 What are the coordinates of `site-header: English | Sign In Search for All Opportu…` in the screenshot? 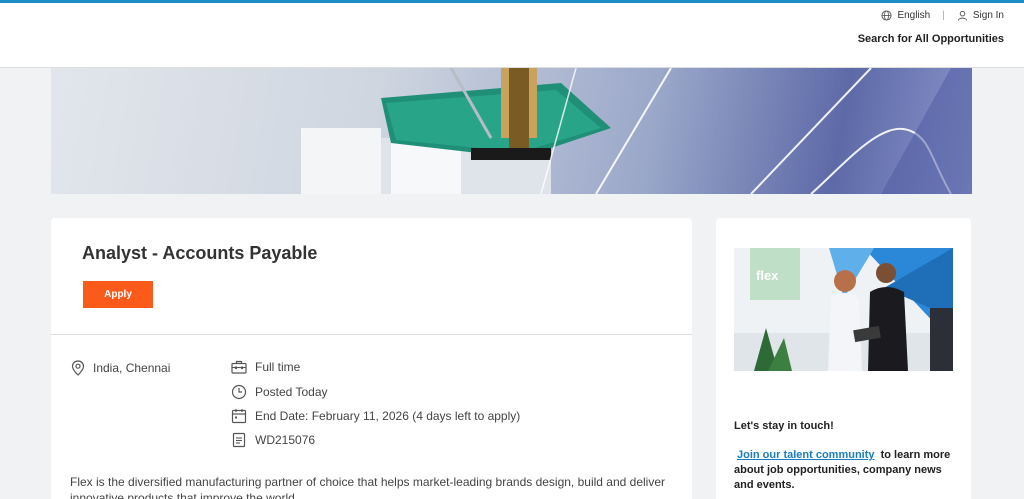 It's located at (512, 35).